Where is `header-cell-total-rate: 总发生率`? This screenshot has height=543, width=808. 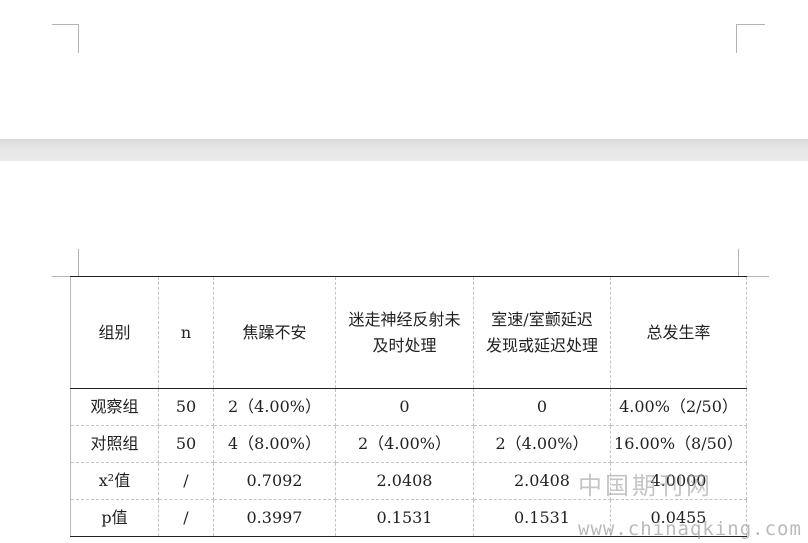 header-cell-total-rate: 总发生率 is located at coordinates (678, 332).